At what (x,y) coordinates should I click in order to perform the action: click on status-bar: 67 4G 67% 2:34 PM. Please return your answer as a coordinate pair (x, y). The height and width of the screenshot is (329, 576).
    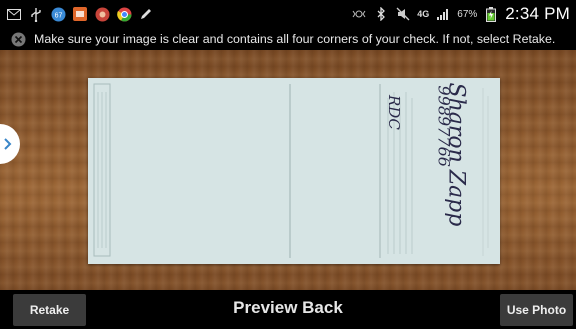
    Looking at the image, I should click on (288, 14).